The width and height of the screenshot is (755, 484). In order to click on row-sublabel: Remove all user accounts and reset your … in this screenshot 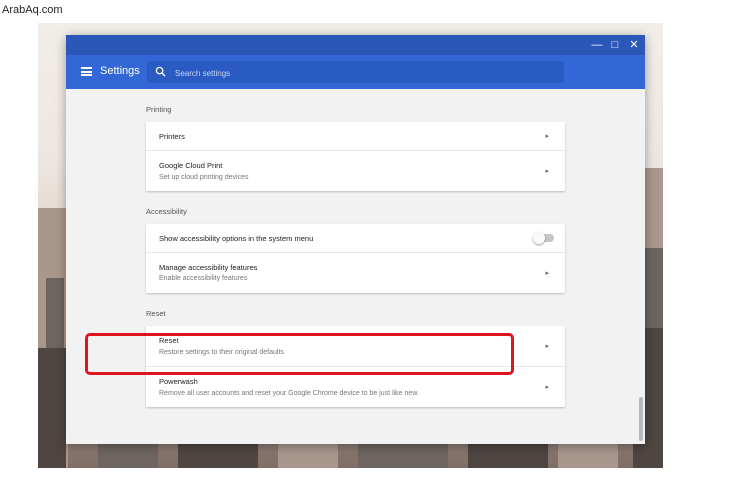, I will do `click(289, 393)`.